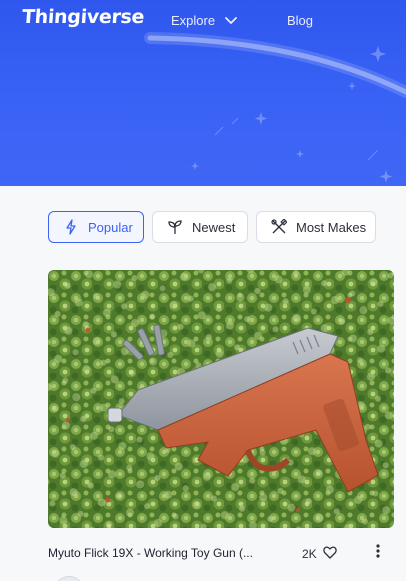  What do you see at coordinates (309, 554) in the screenshot?
I see `like-count: 2K` at bounding box center [309, 554].